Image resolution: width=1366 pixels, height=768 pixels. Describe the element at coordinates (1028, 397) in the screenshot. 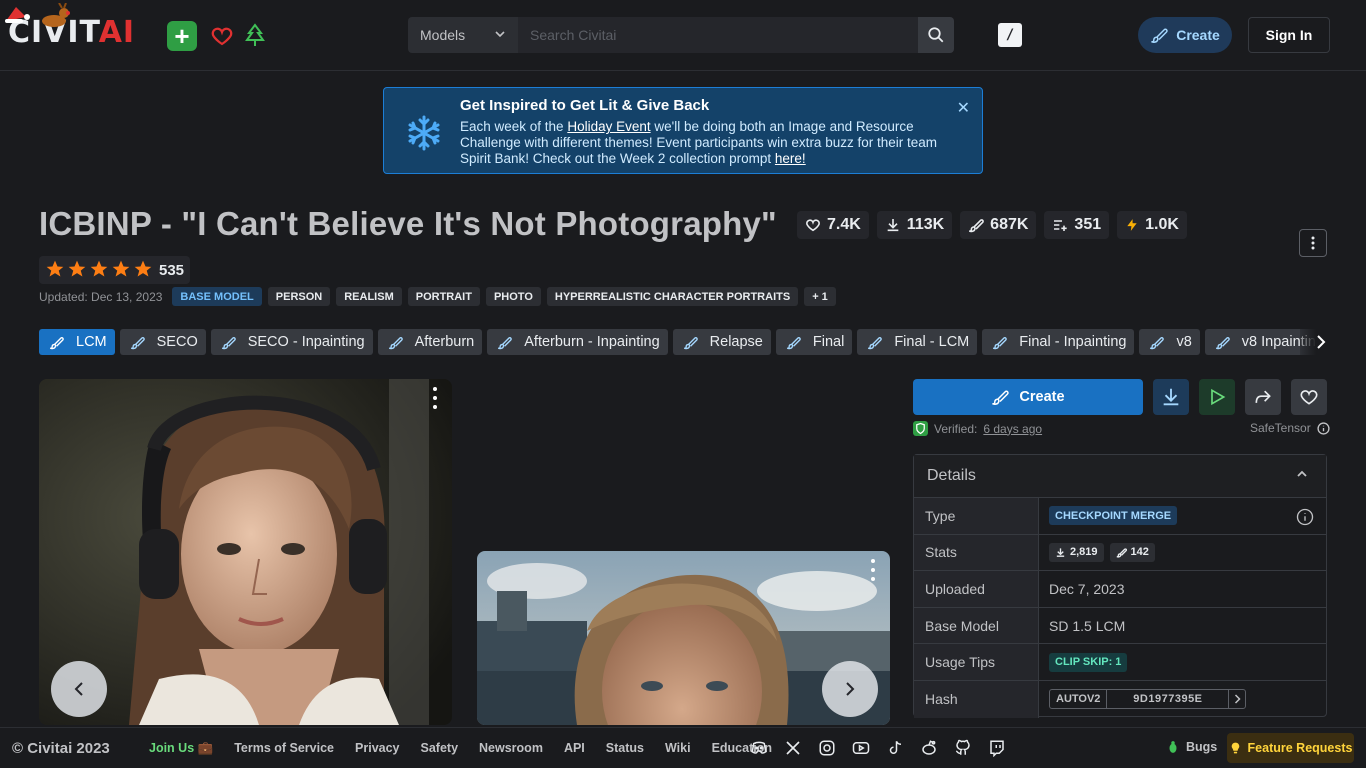

I see `create-button: Create` at that location.